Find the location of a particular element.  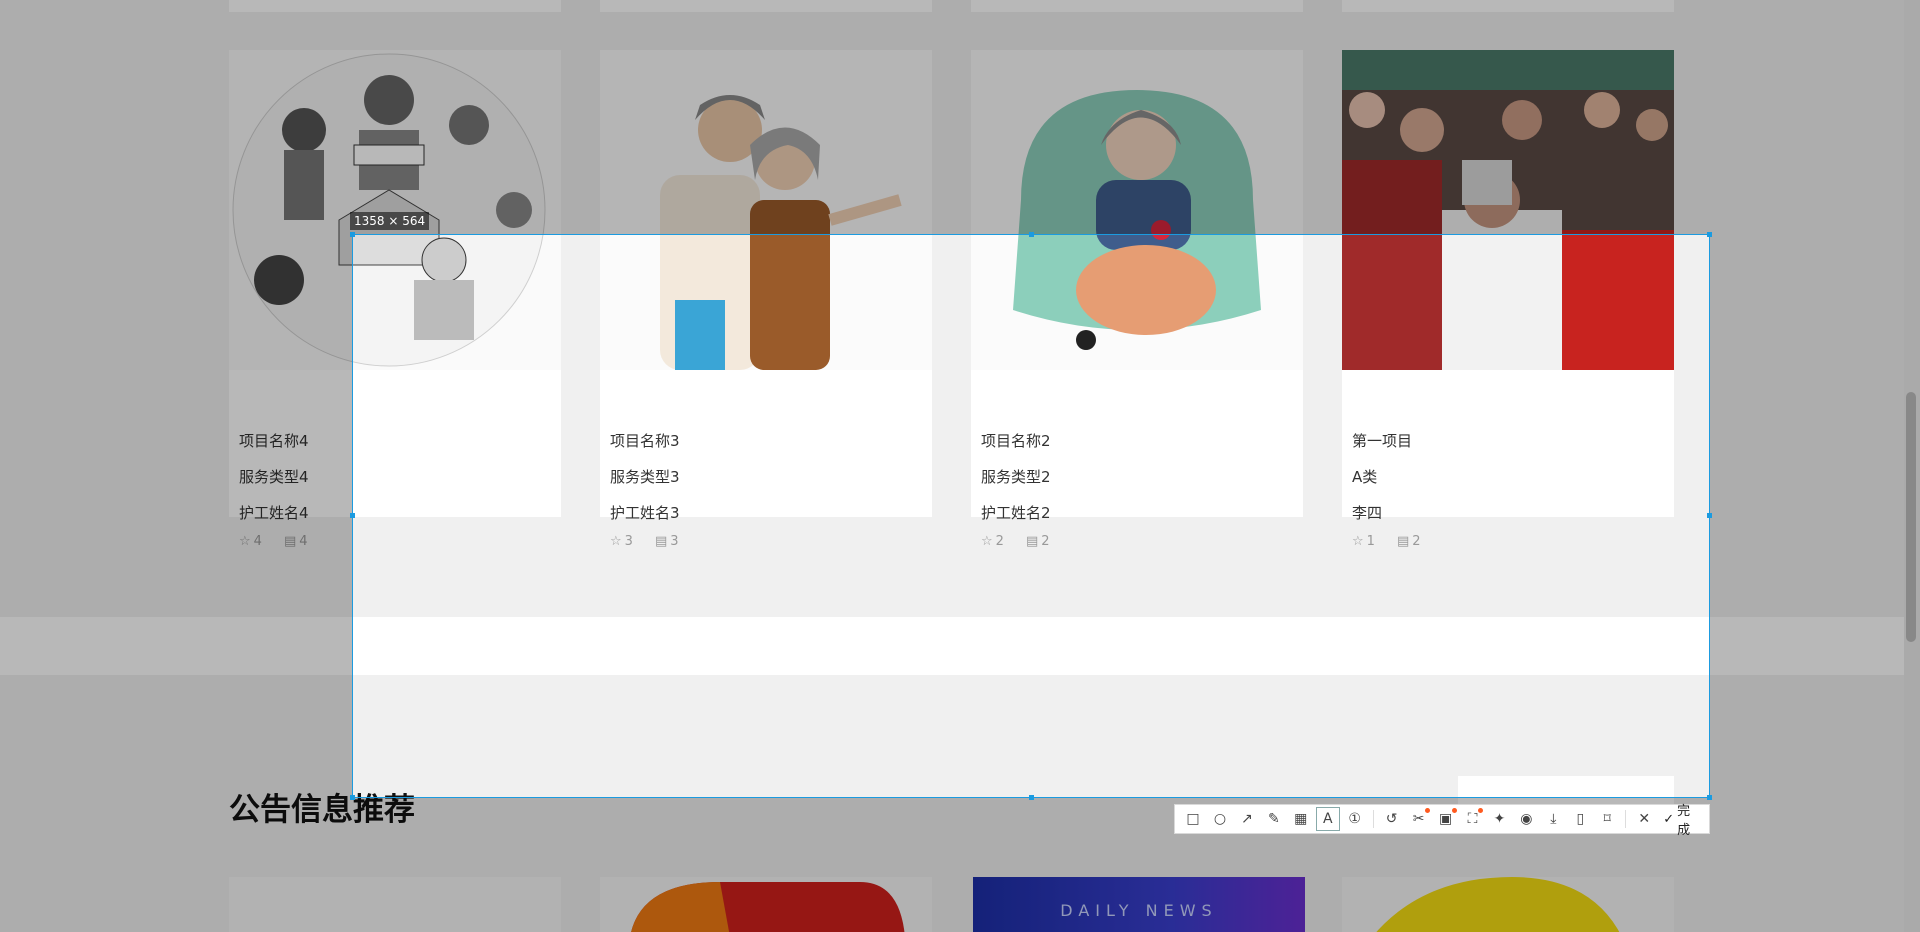

pencil-icon: ✎ is located at coordinates (1274, 819).